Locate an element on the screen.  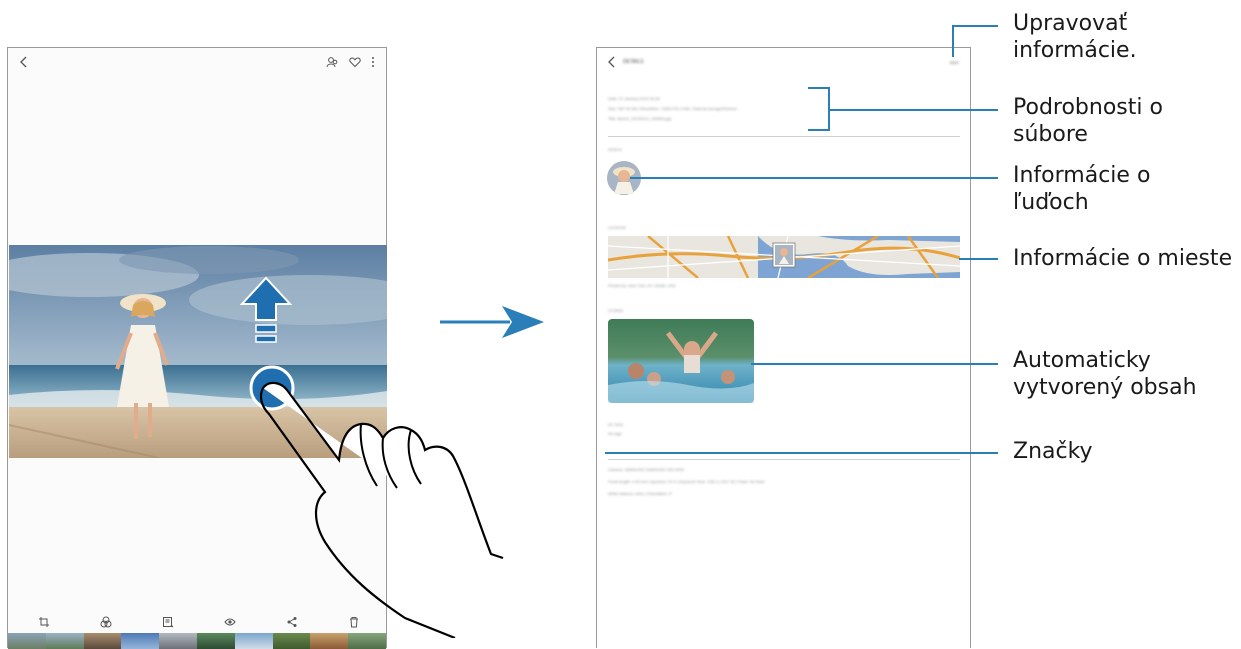
camera-info-line: White balance: Auto | Orientation: 0° is located at coordinates (640, 493).